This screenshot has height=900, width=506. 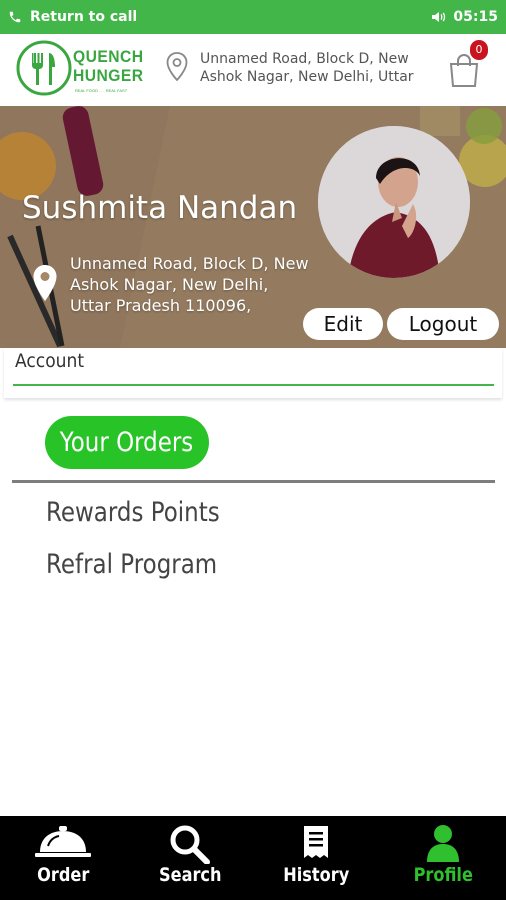 I want to click on speaker-icon, so click(x=439, y=17).